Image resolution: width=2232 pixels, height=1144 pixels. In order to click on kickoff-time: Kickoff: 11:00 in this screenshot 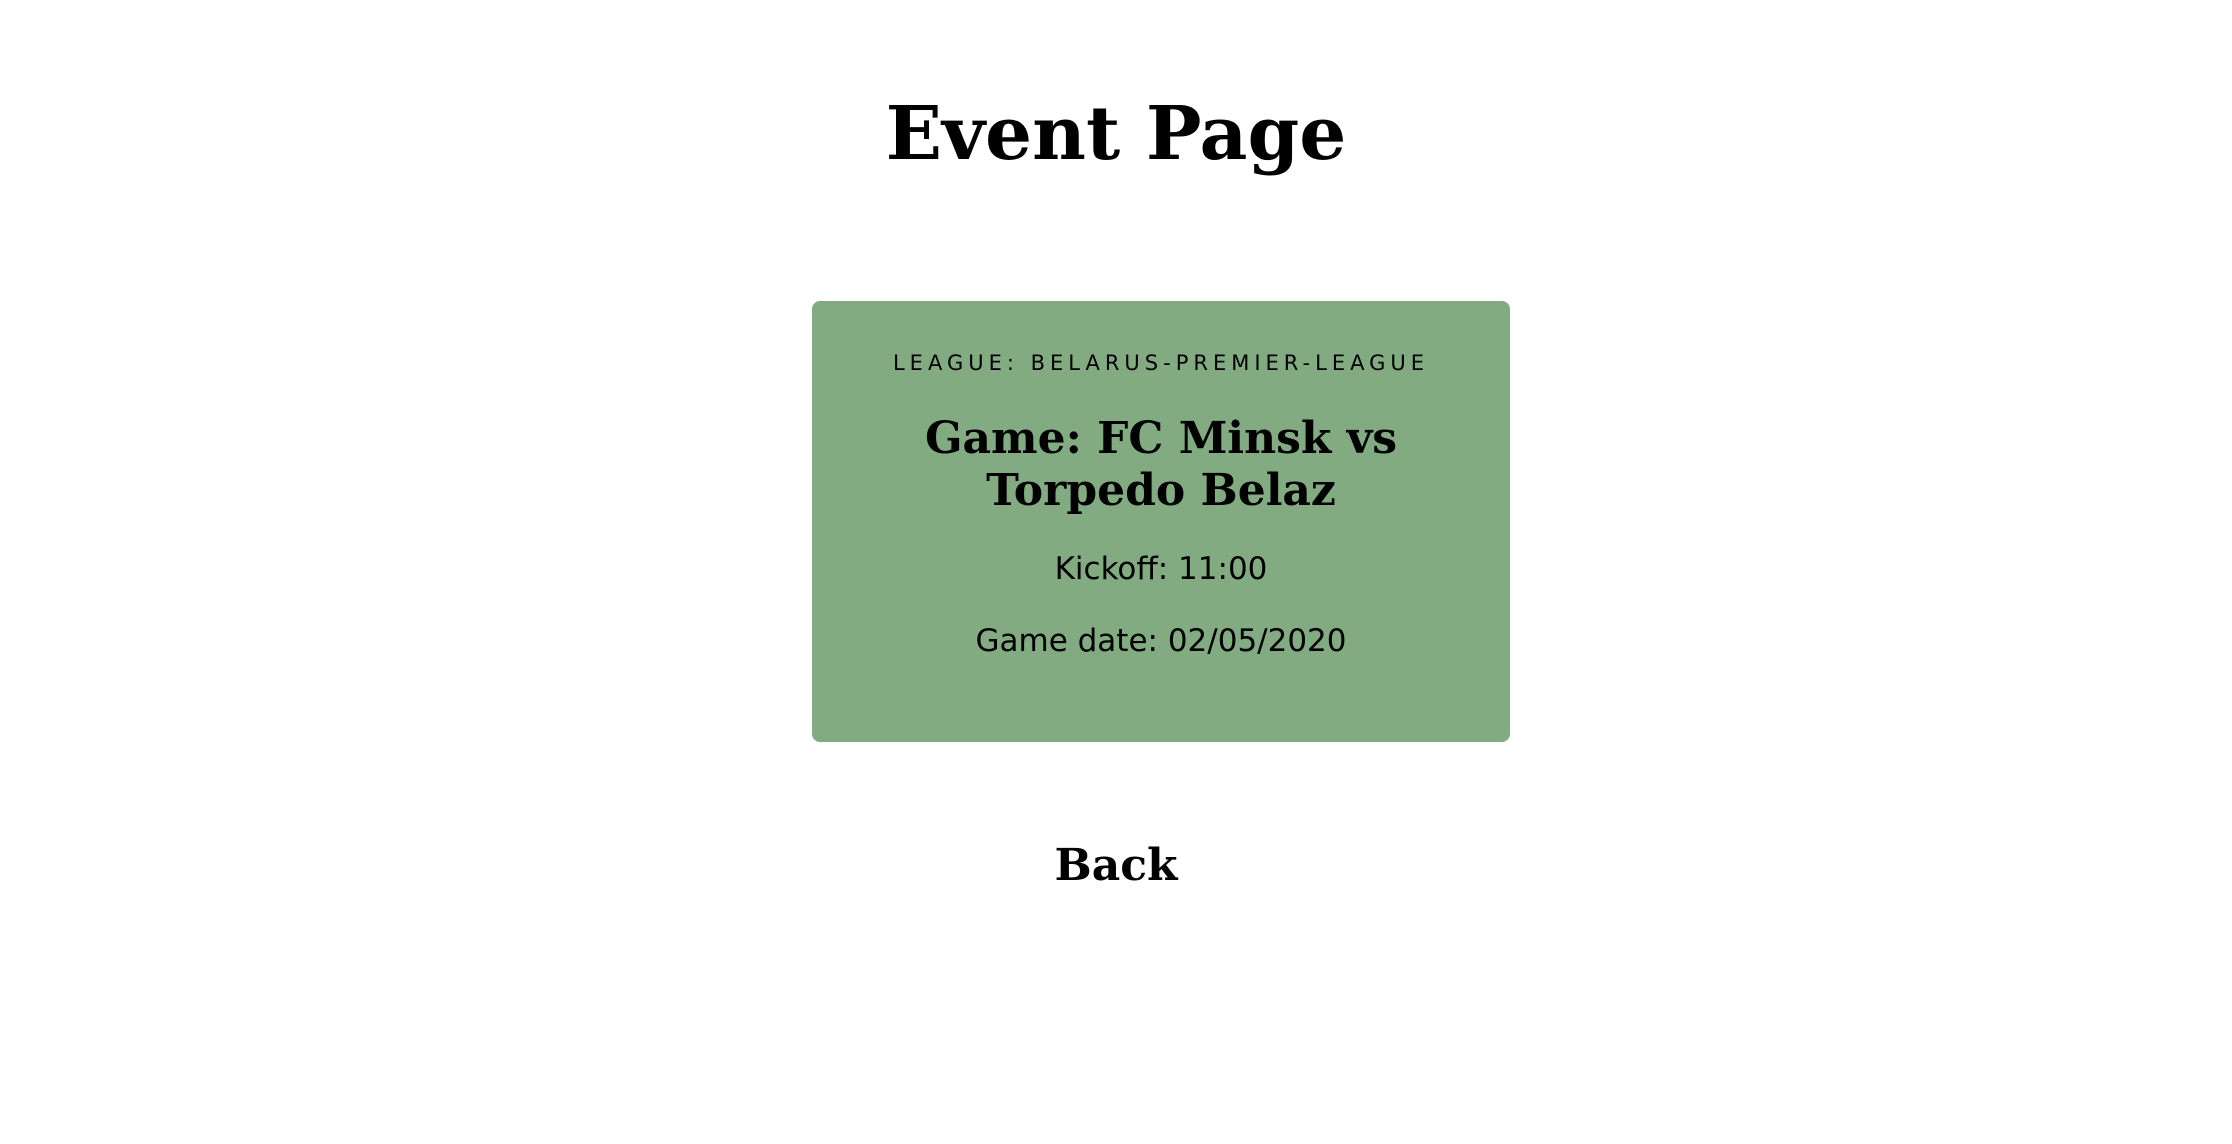, I will do `click(1161, 569)`.